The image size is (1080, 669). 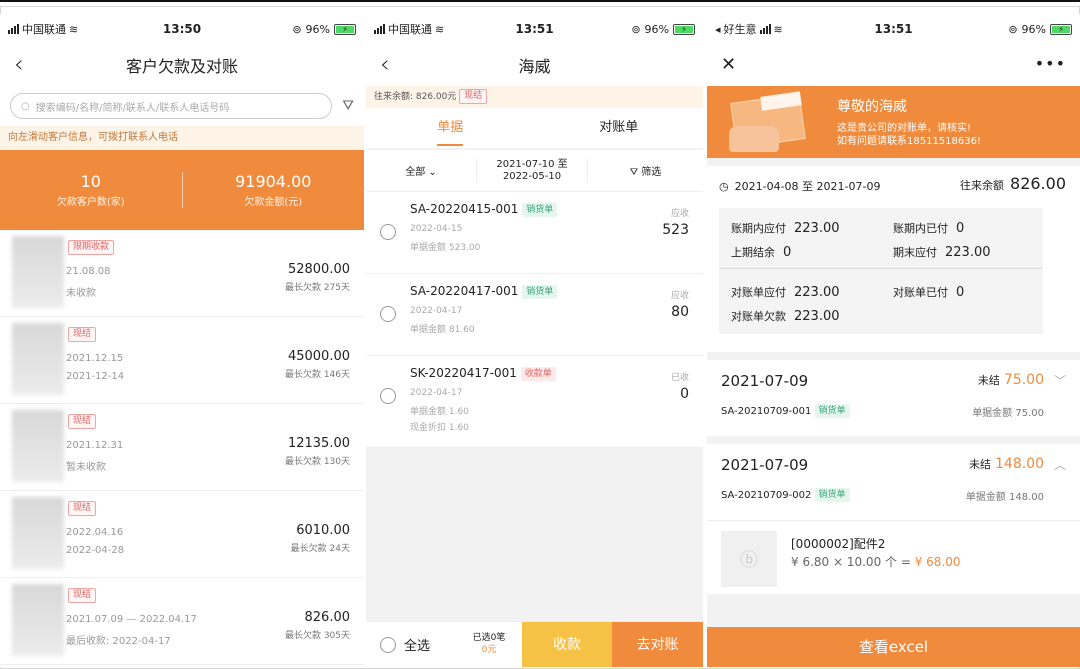 I want to click on tab-documents: 单据, so click(x=450, y=128).